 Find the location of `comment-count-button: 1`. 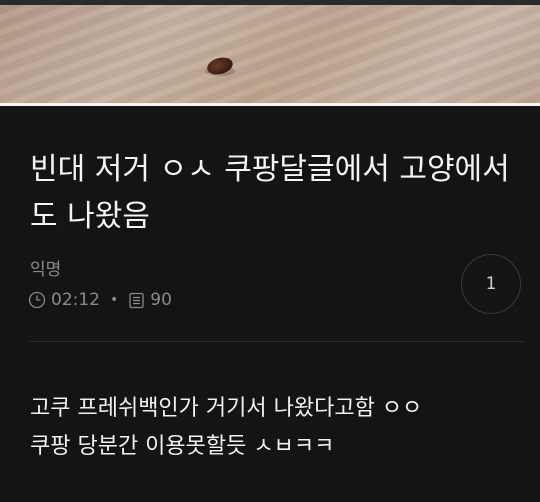

comment-count-button: 1 is located at coordinates (491, 284).